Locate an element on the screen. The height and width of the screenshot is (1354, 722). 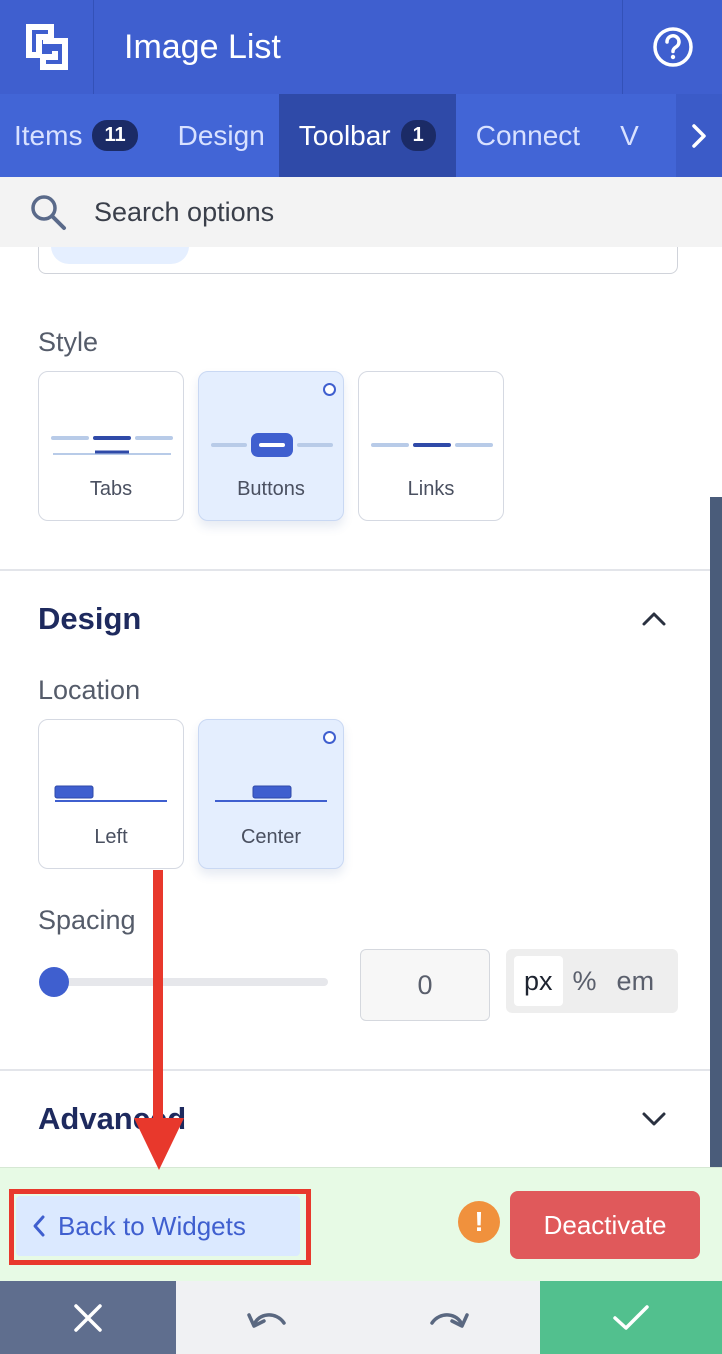
style-option-tabs: Tabs is located at coordinates (111, 446).